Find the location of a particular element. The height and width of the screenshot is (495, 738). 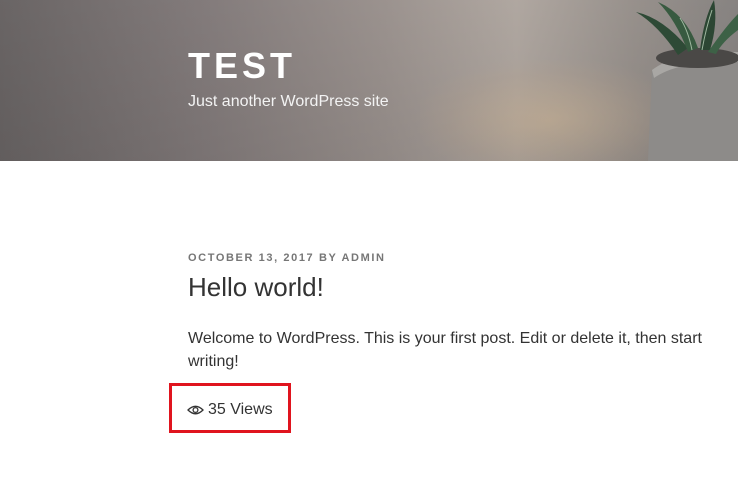

site-tagline: Just another WordPress site is located at coordinates (288, 101).